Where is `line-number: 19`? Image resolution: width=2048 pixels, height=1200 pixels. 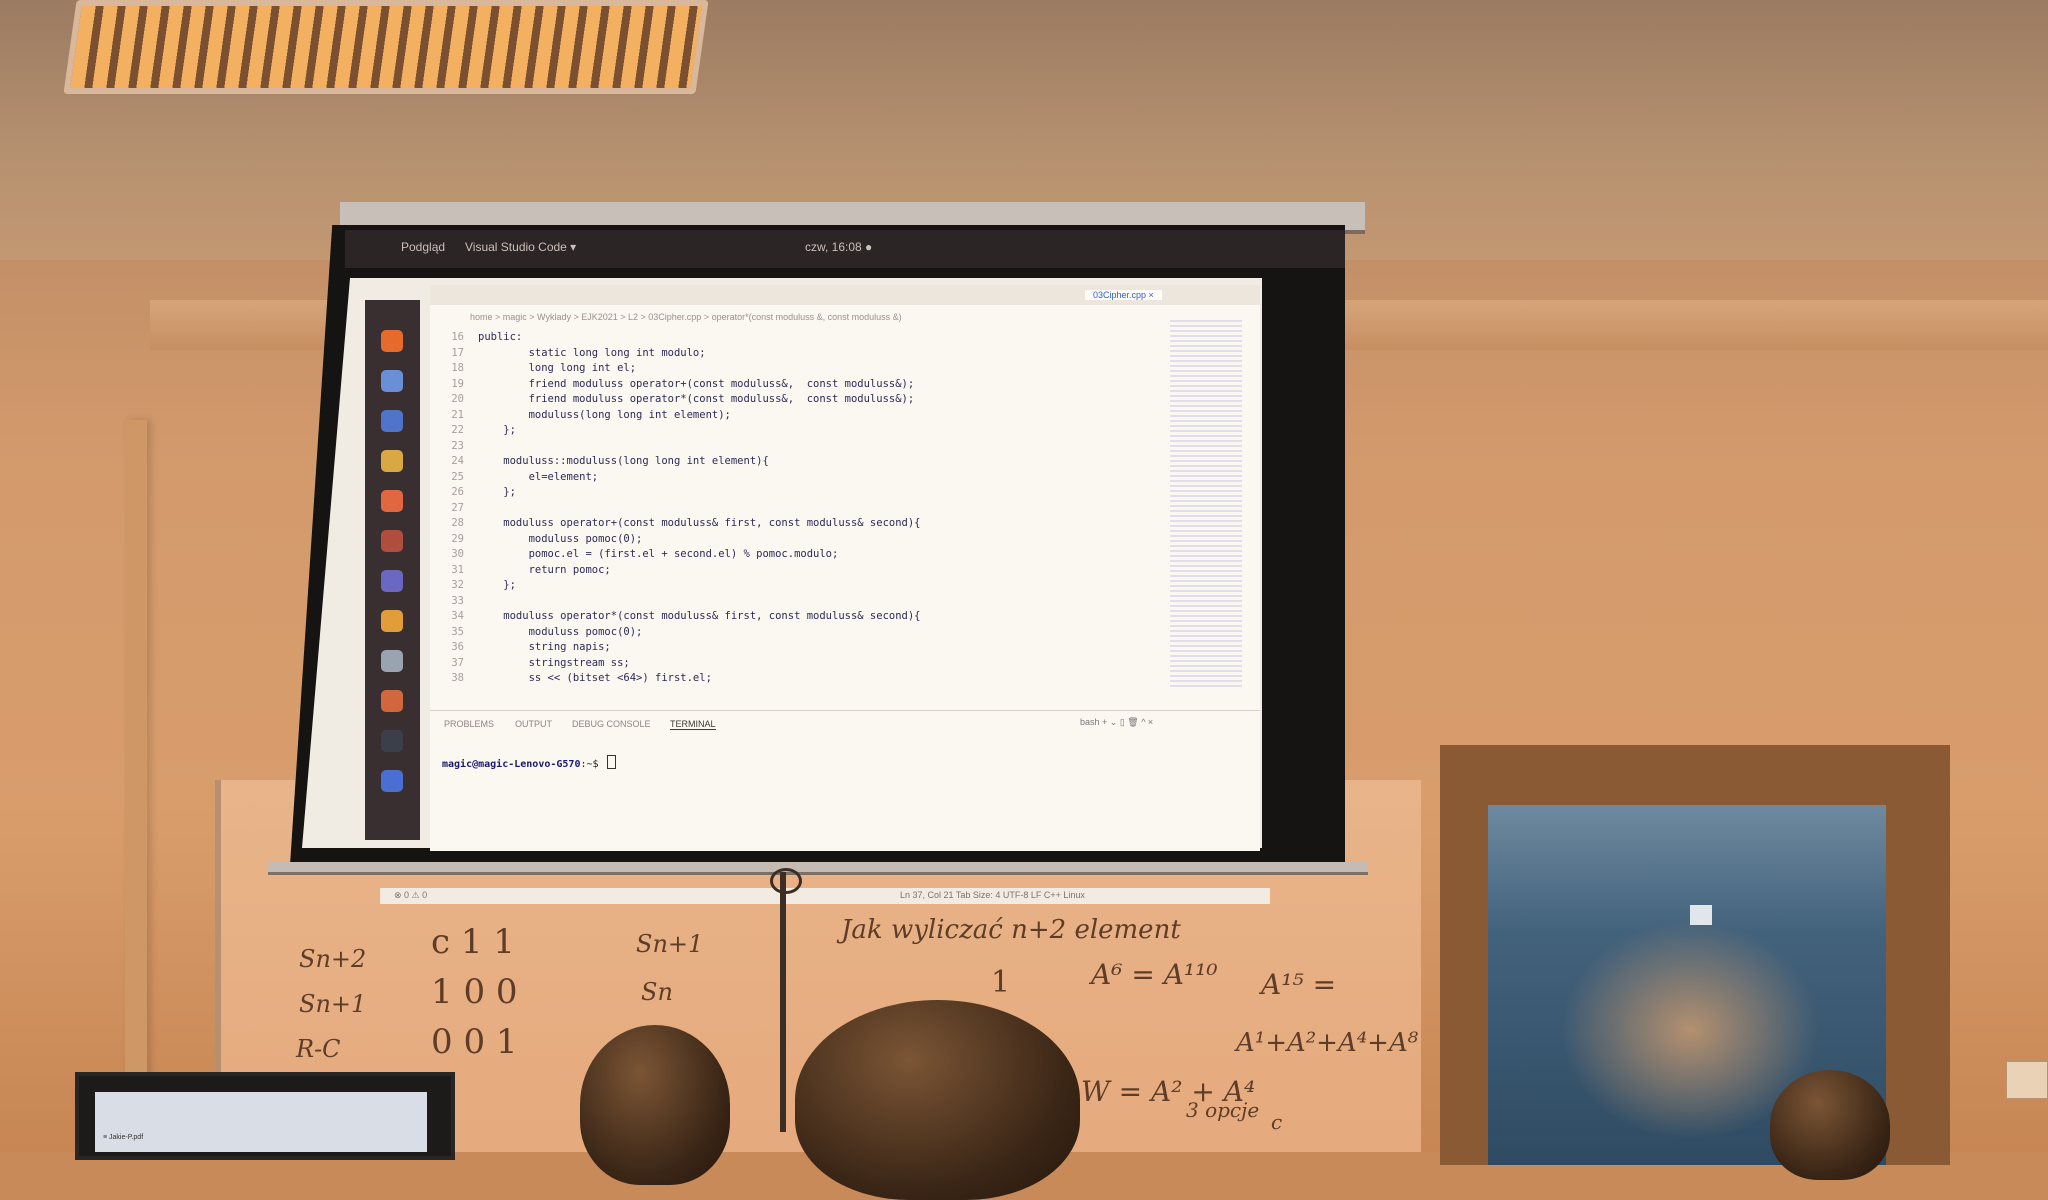
line-number: 19 is located at coordinates (457, 383).